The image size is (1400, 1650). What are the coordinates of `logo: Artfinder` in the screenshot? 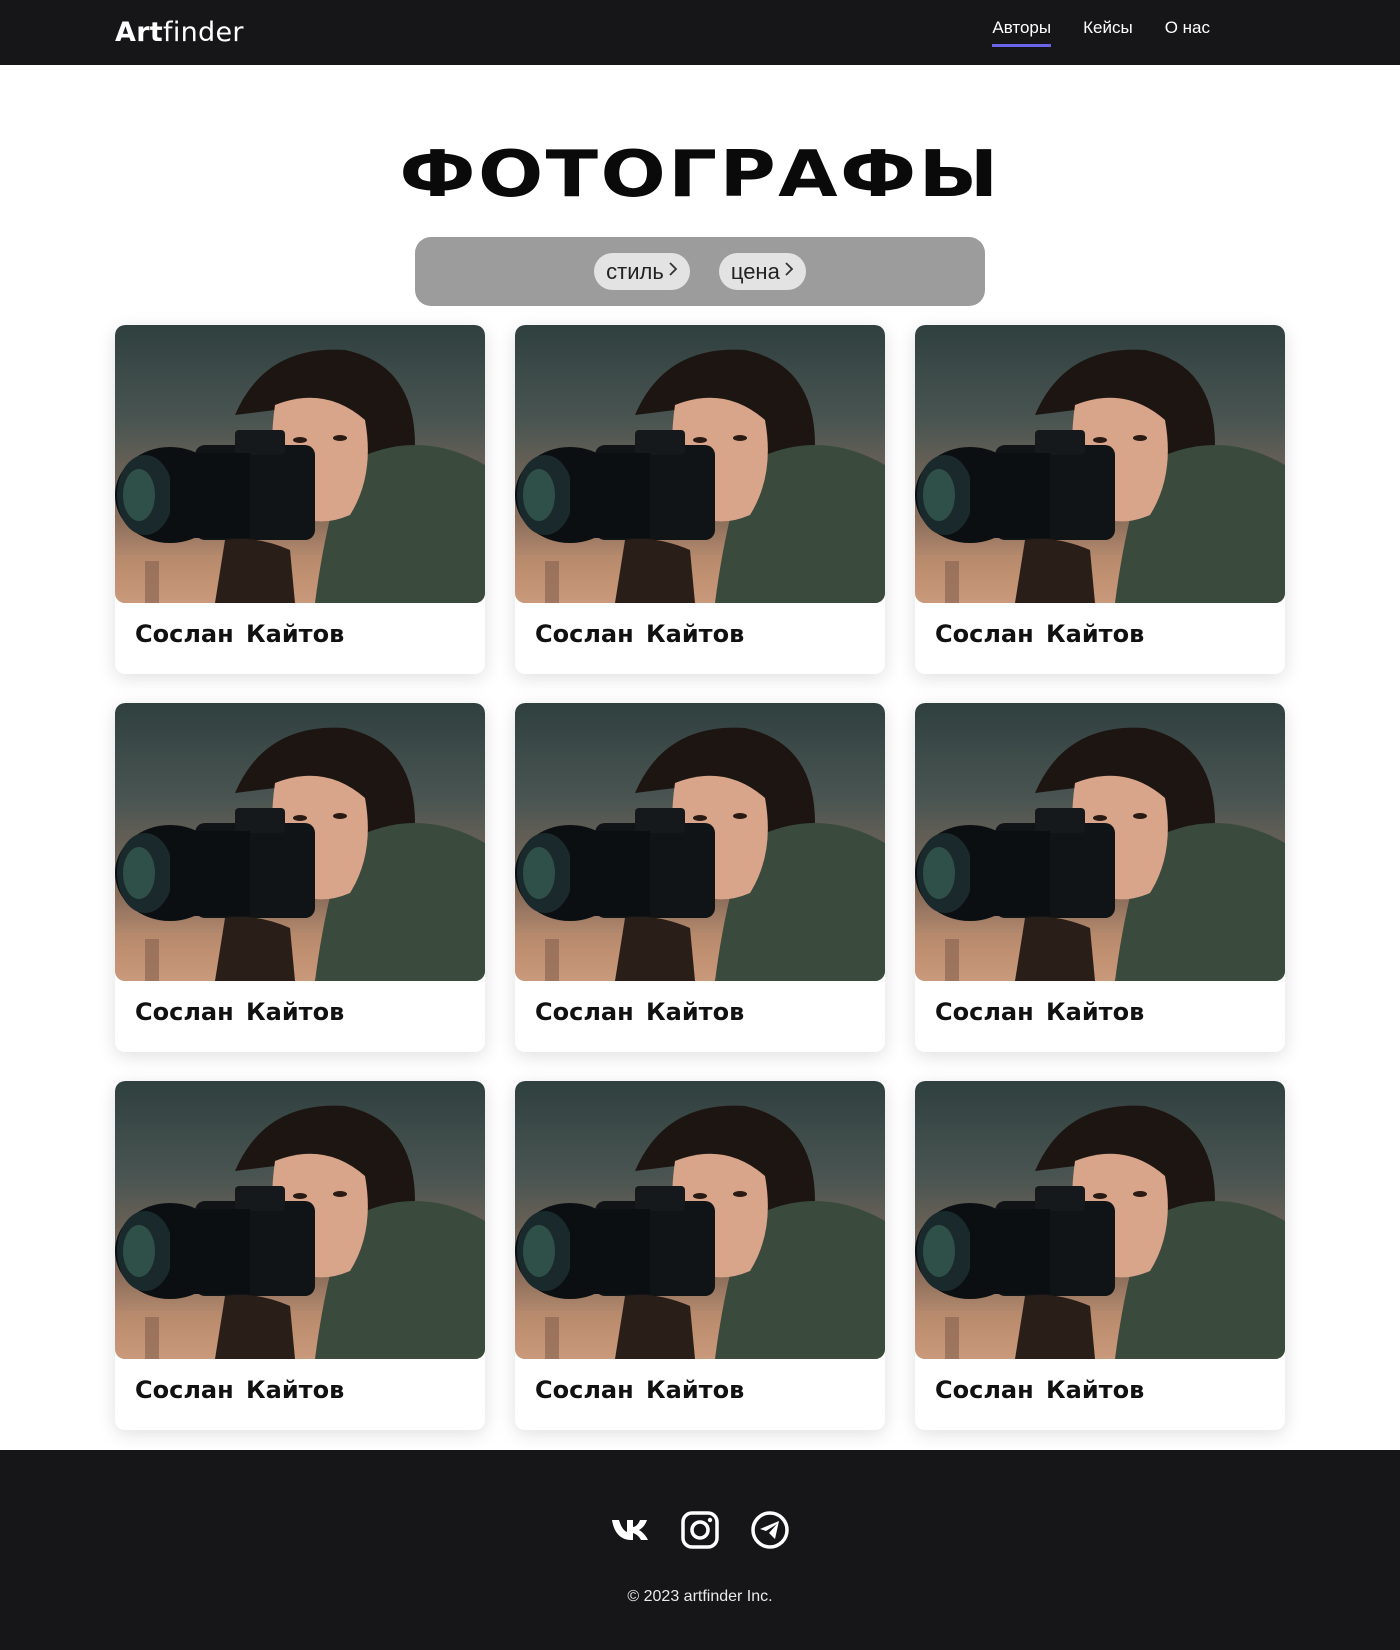 It's located at (179, 32).